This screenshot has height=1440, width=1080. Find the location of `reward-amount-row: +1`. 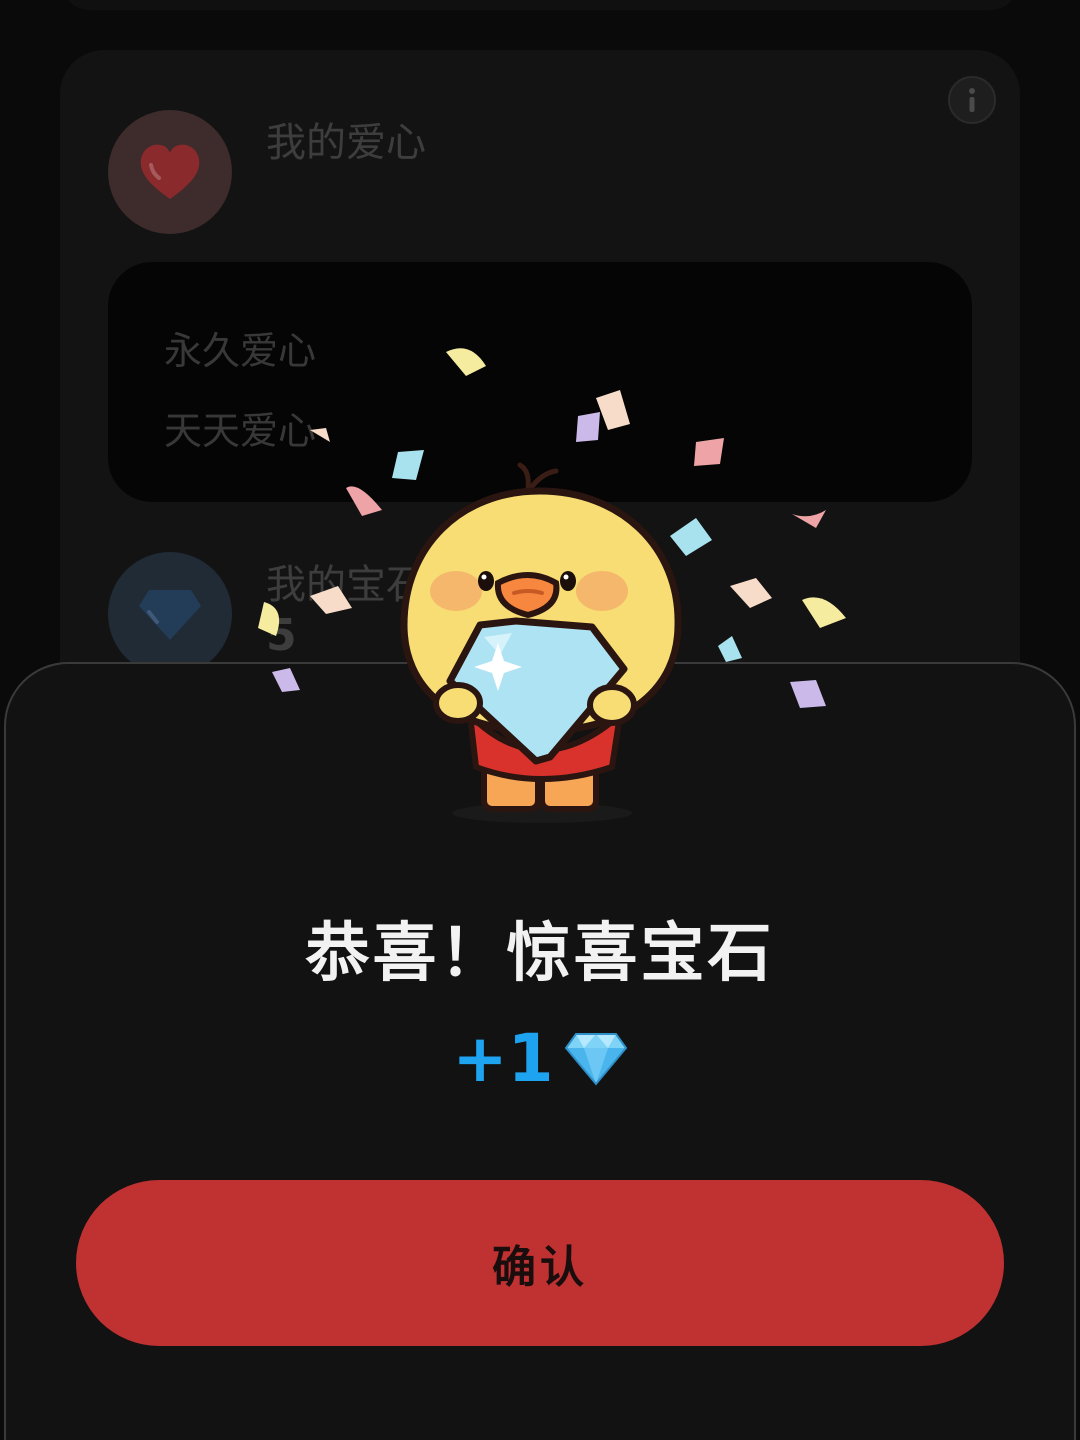

reward-amount-row: +1 is located at coordinates (540, 1058).